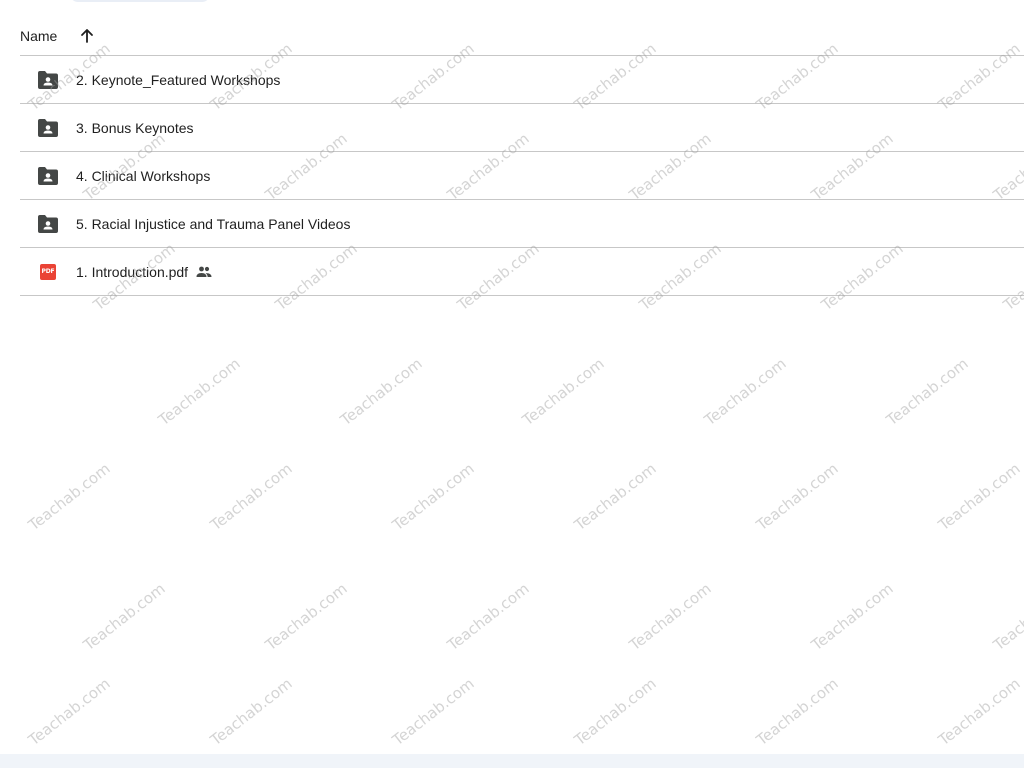  What do you see at coordinates (38, 36) in the screenshot?
I see `name-column-header: Name` at bounding box center [38, 36].